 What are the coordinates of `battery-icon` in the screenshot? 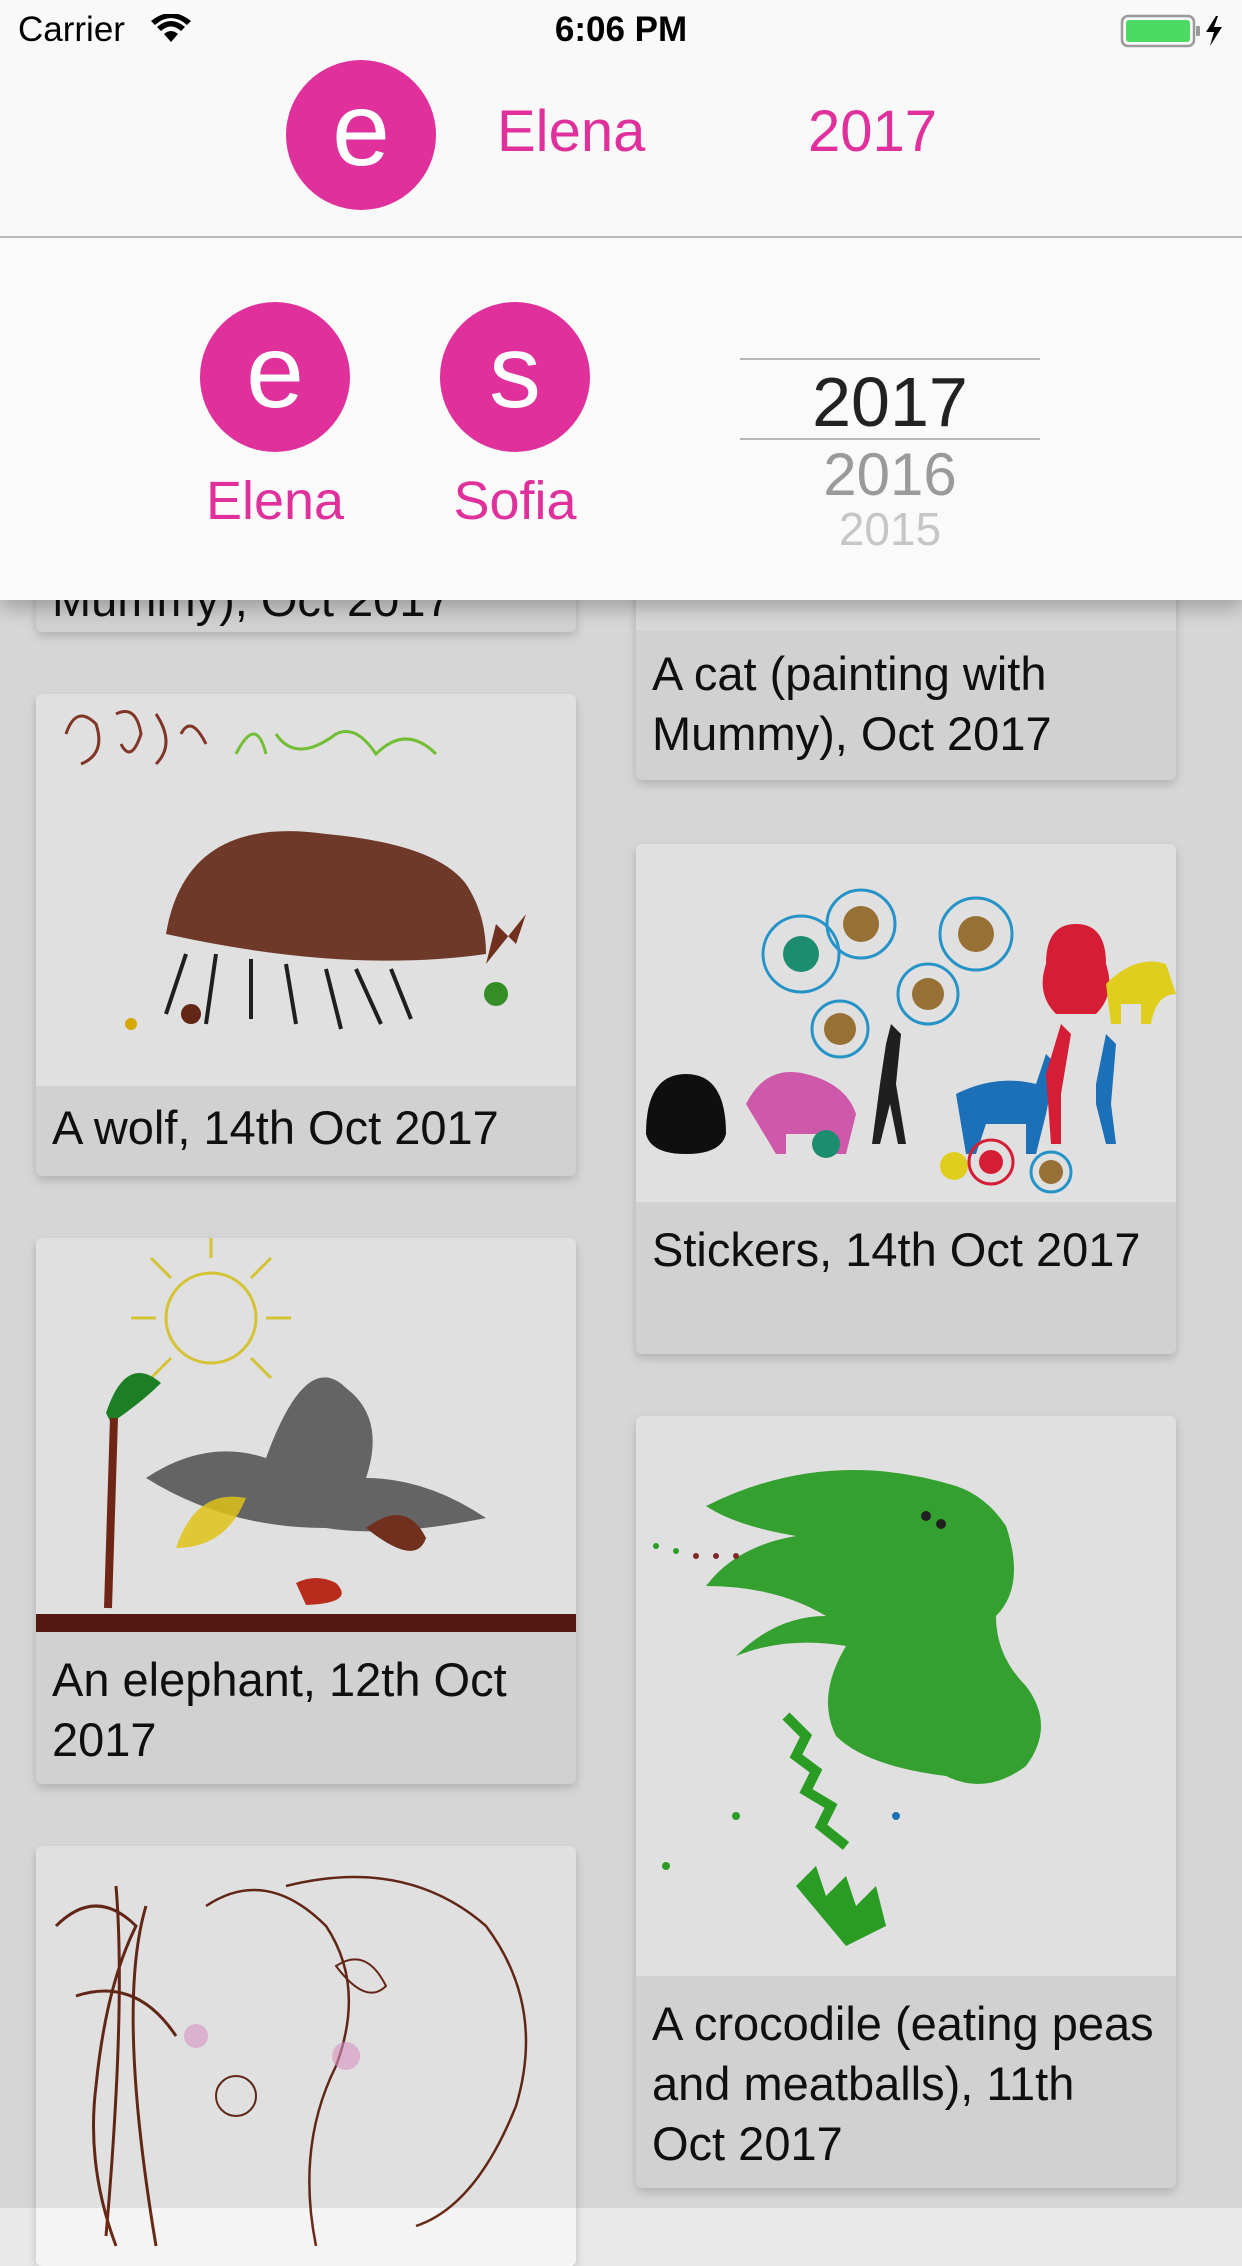 It's located at (1175, 33).